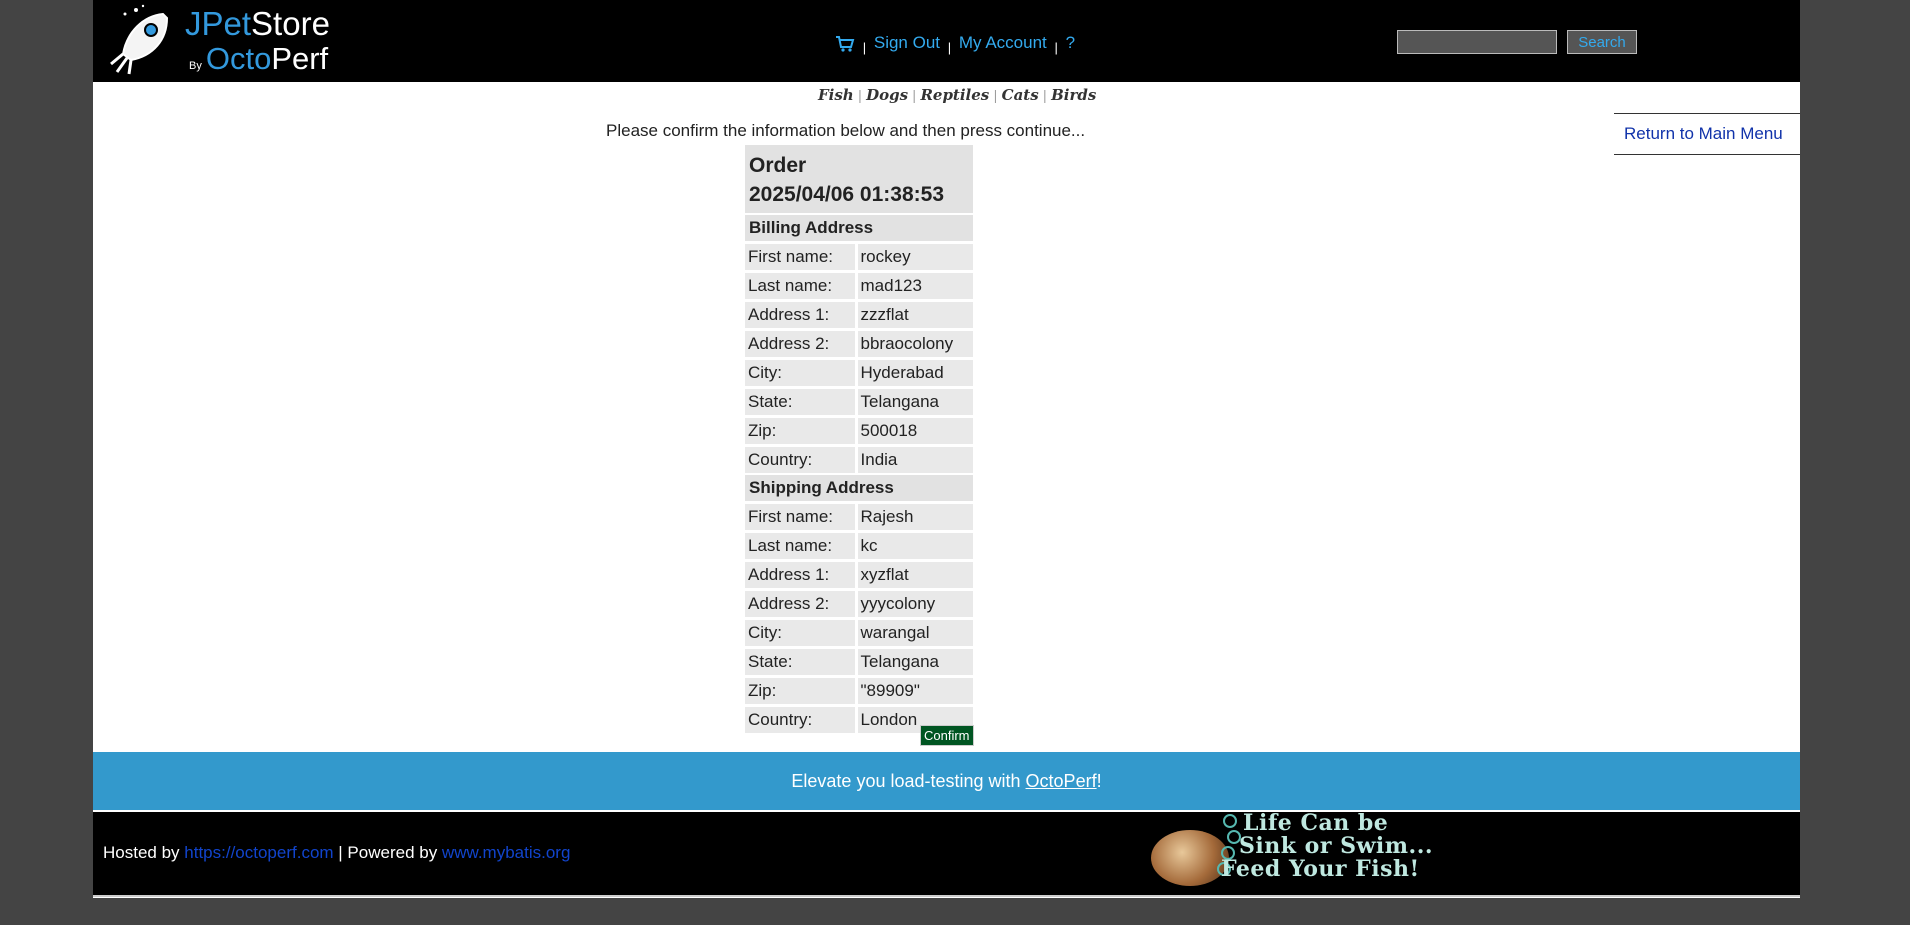 Image resolution: width=1910 pixels, height=925 pixels. Describe the element at coordinates (1003, 42) in the screenshot. I see `my-account-link: My Account` at that location.